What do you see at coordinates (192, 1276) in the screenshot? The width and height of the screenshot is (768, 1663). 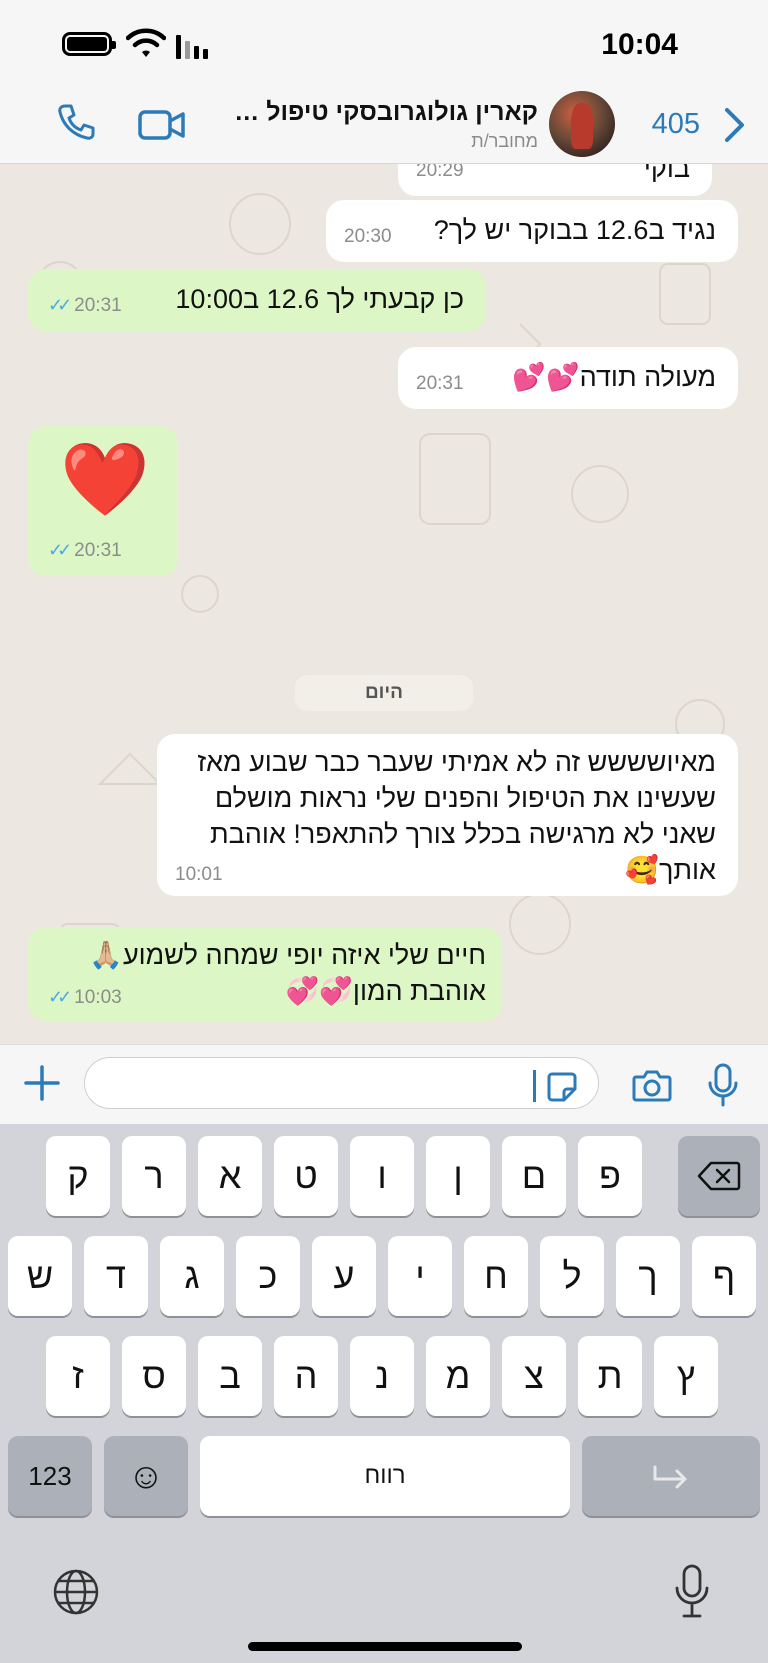 I see `key: ג` at bounding box center [192, 1276].